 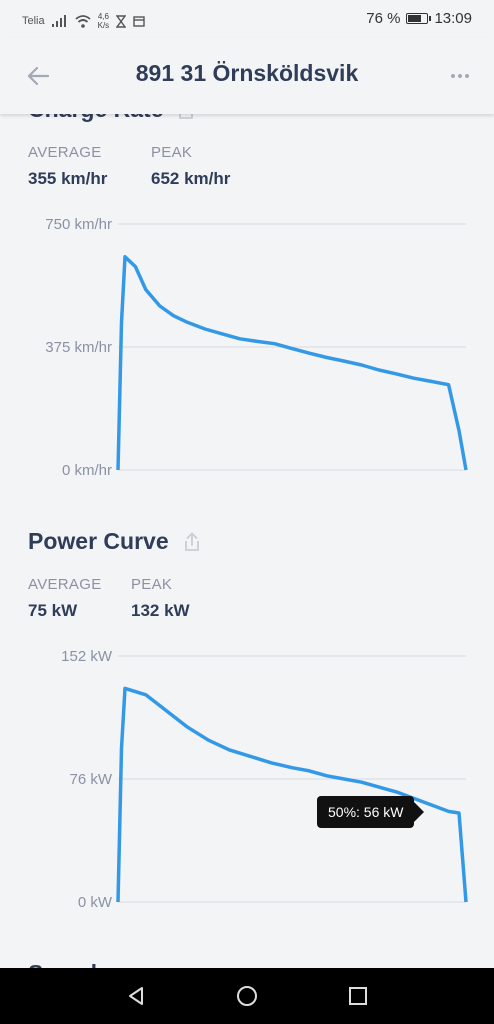 I want to click on square-recents-icon, so click(x=358, y=996).